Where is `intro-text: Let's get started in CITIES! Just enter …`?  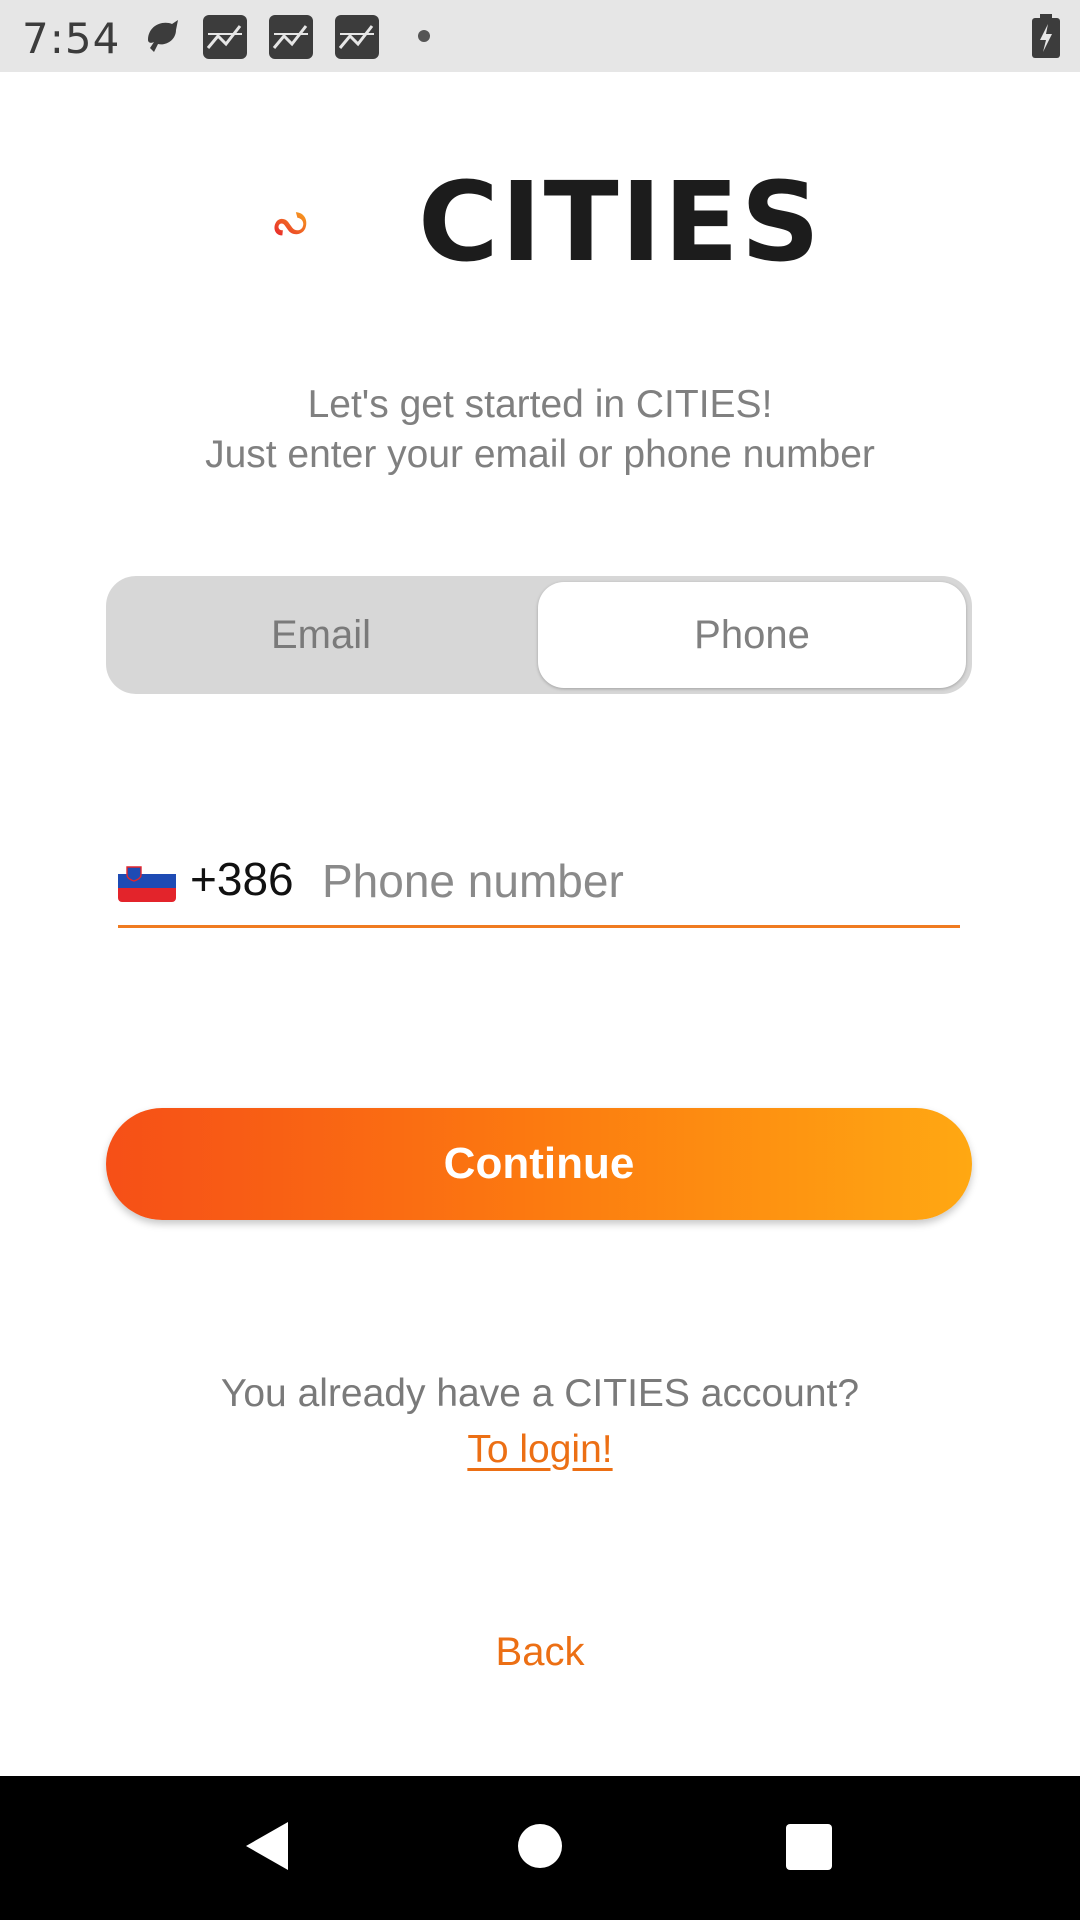
intro-text: Let's get started in CITIES! Just enter … is located at coordinates (540, 430).